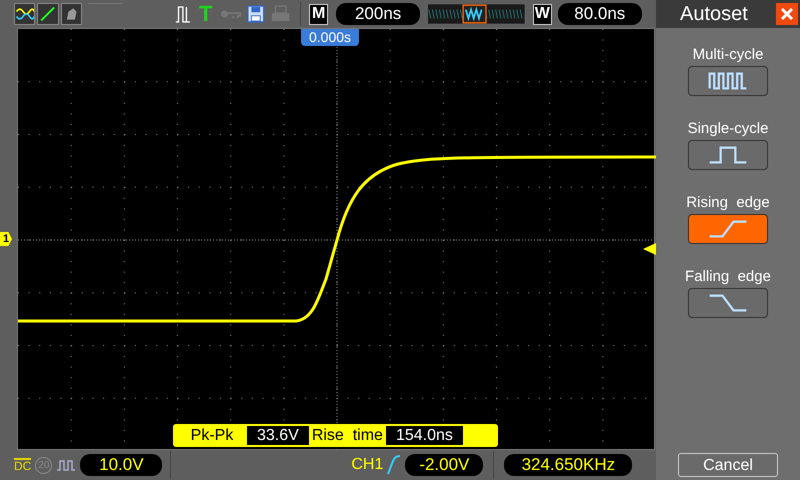 This screenshot has width=800, height=480. I want to click on rising-waveform-icon, so click(727, 229).